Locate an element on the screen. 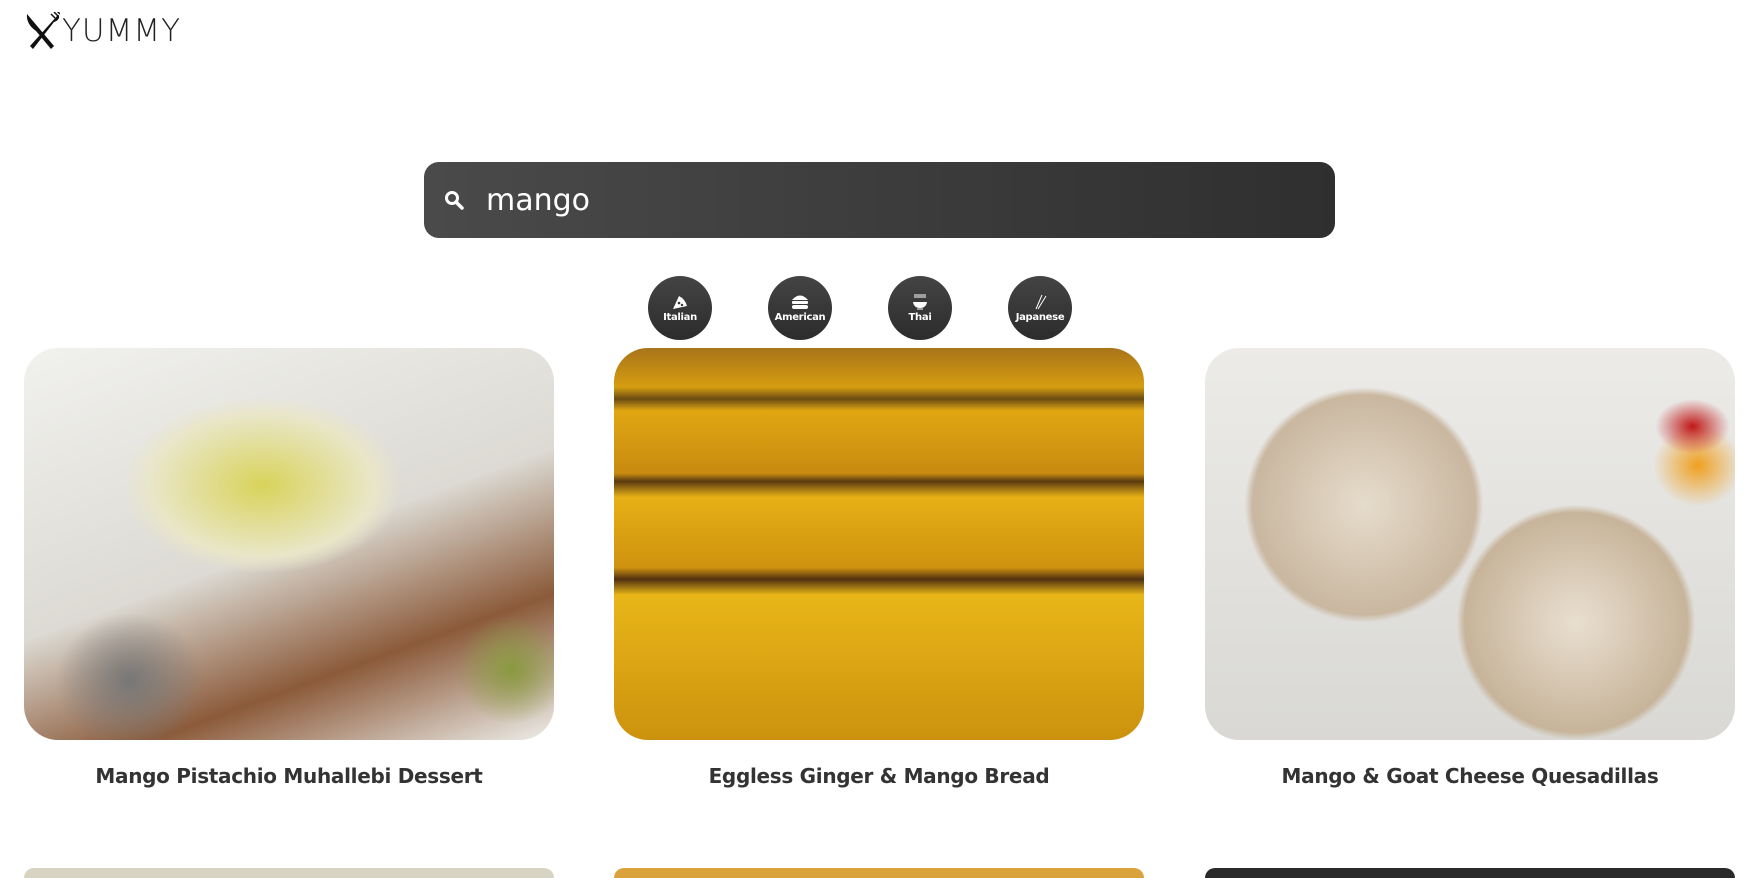  cuisine-label: Thai is located at coordinates (920, 317).